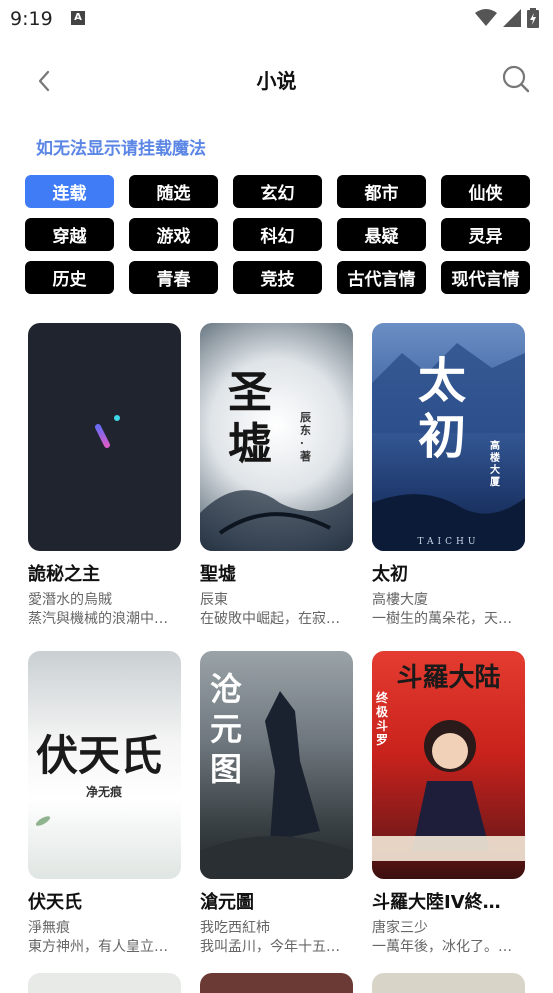  Describe the element at coordinates (69, 191) in the screenshot. I see `tag-serial: 连载` at that location.